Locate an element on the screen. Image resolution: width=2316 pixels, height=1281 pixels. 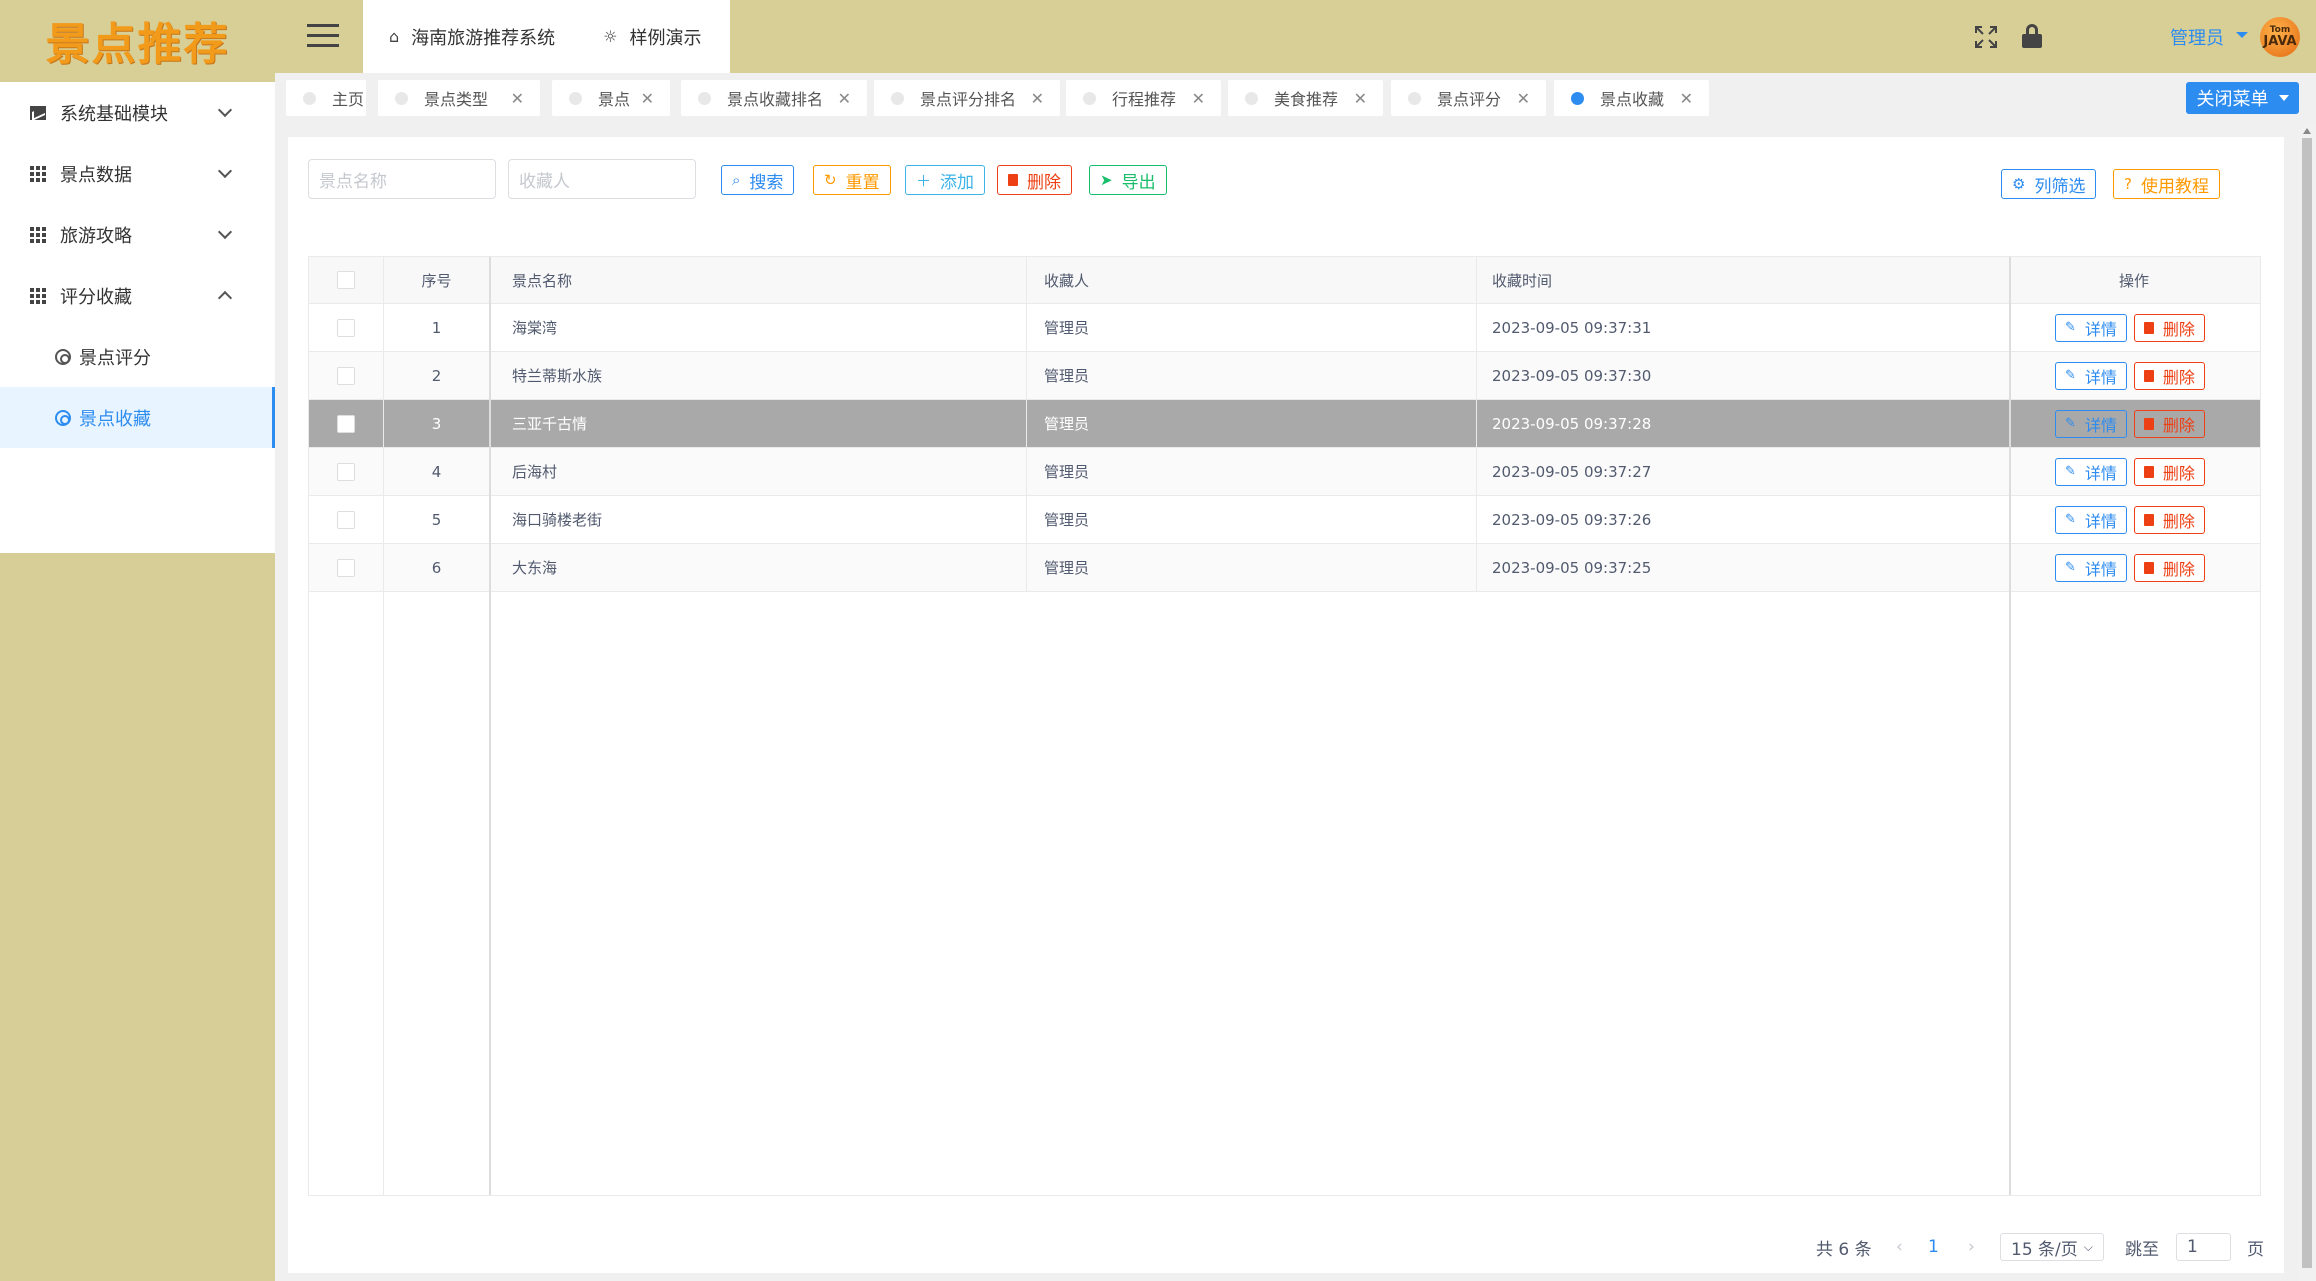
caret-down-icon is located at coordinates (2242, 35).